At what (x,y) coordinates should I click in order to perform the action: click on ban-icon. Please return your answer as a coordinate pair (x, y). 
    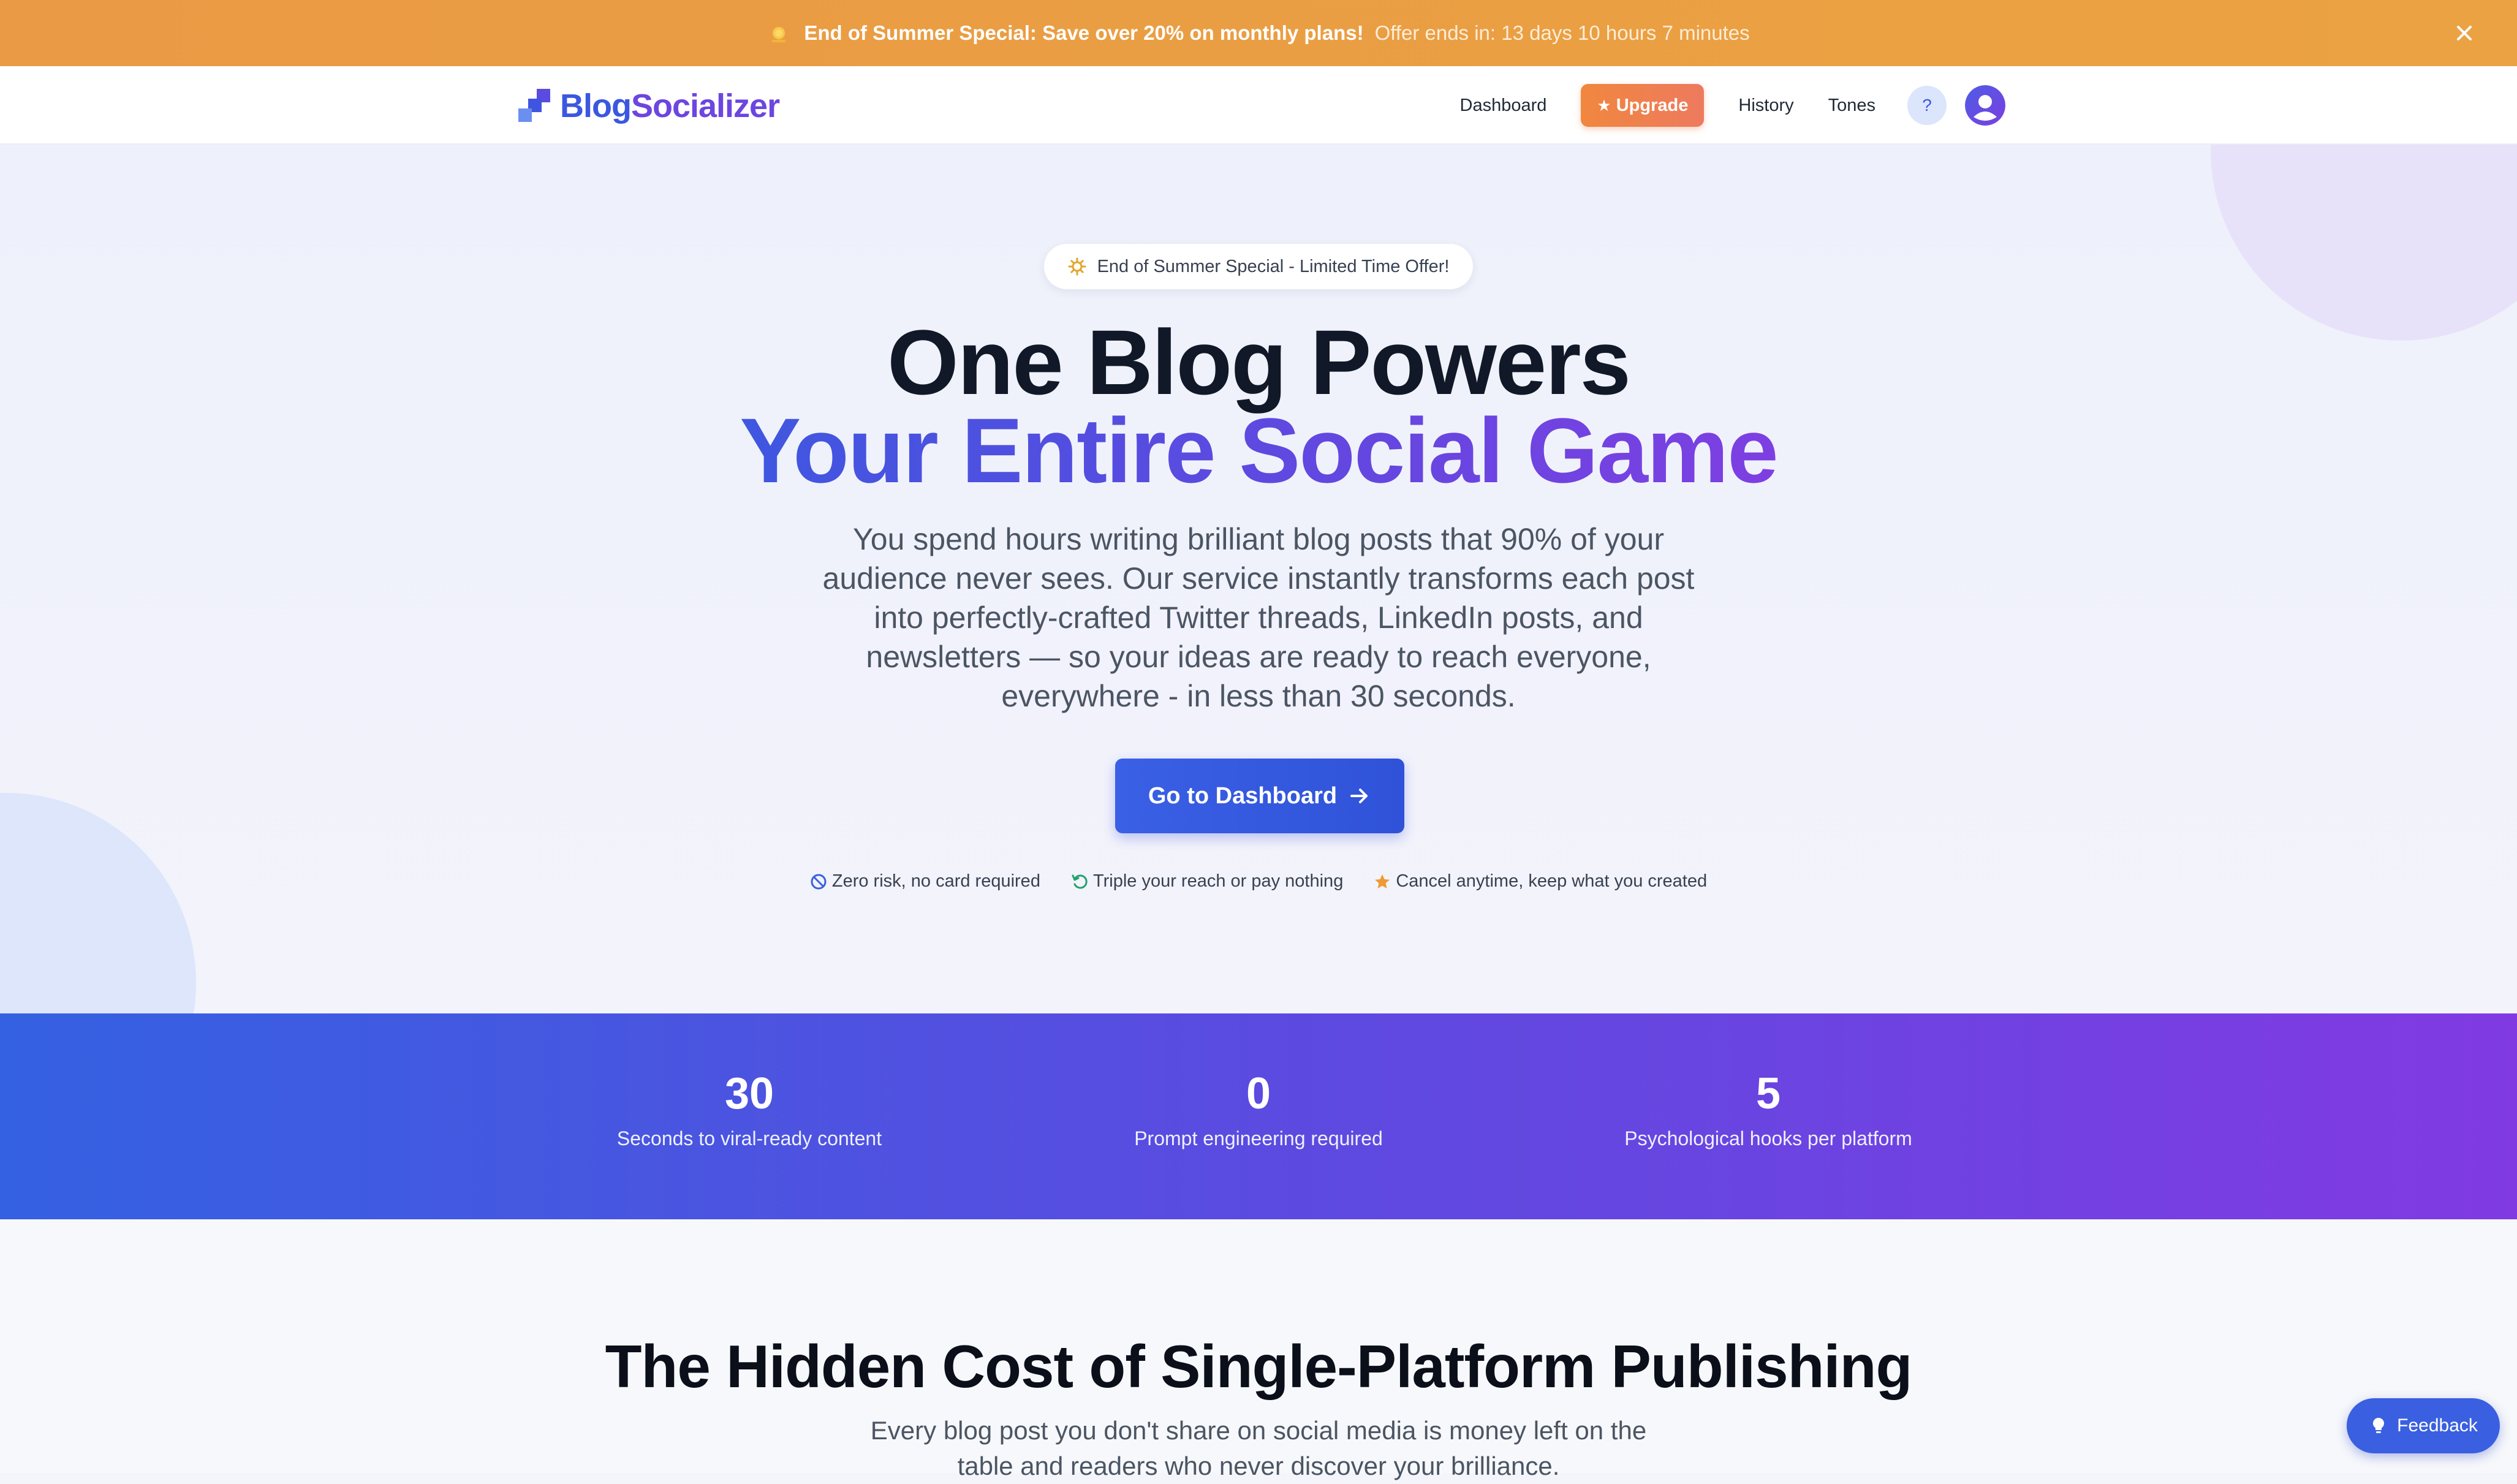
    Looking at the image, I should click on (818, 881).